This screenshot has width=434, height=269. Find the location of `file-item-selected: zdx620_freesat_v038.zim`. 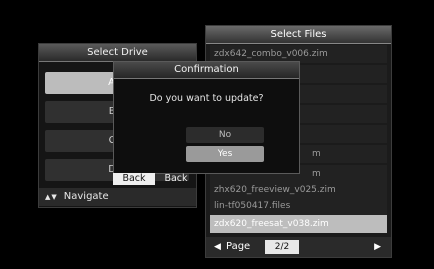

file-item-selected: zdx620_freesat_v038.zim is located at coordinates (298, 224).